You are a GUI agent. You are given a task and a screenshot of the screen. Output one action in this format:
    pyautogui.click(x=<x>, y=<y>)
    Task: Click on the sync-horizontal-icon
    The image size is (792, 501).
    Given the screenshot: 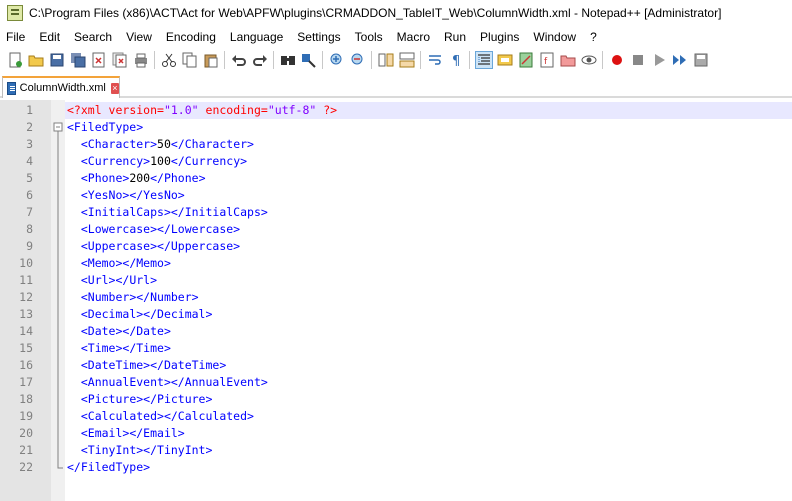 What is the action you would take?
    pyautogui.click(x=407, y=60)
    